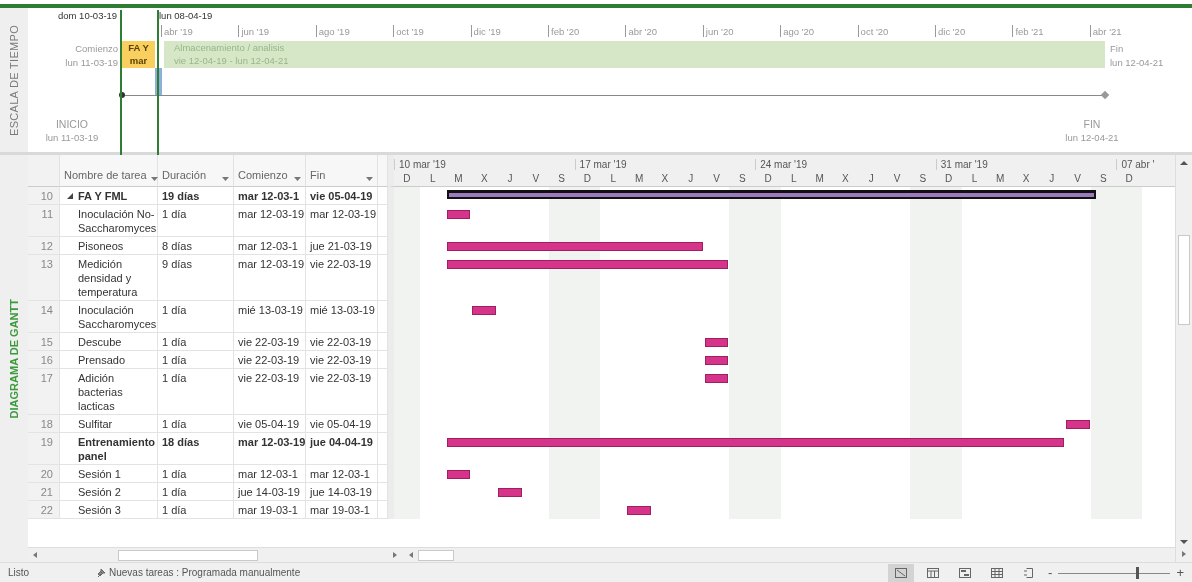 The width and height of the screenshot is (1192, 582). Describe the element at coordinates (91, 62) in the screenshot. I see `start-date: lun 11-03-19` at that location.